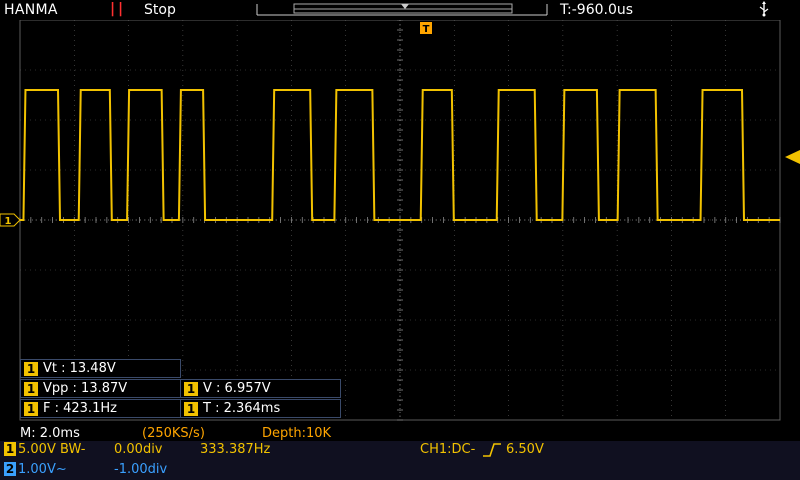 This screenshot has width=800, height=480. What do you see at coordinates (72, 449) in the screenshot?
I see `ch1-bandwidth: BW-` at bounding box center [72, 449].